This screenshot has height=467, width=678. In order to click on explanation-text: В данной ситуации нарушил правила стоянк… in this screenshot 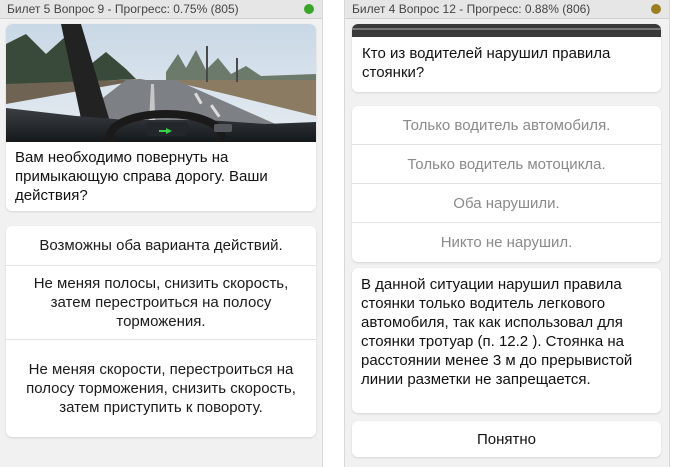, I will do `click(497, 332)`.